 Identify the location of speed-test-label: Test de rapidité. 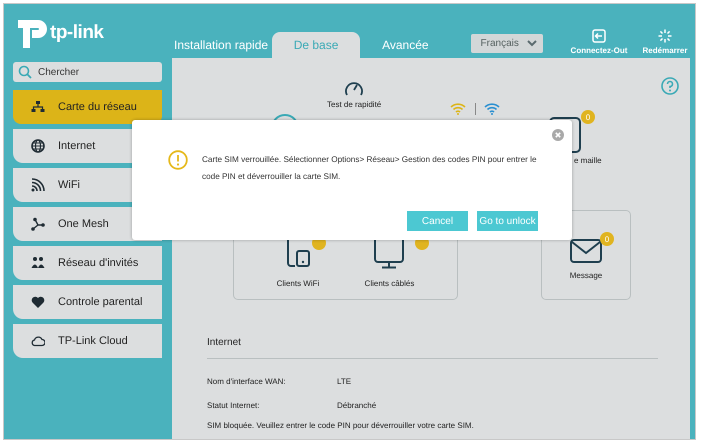
(354, 104).